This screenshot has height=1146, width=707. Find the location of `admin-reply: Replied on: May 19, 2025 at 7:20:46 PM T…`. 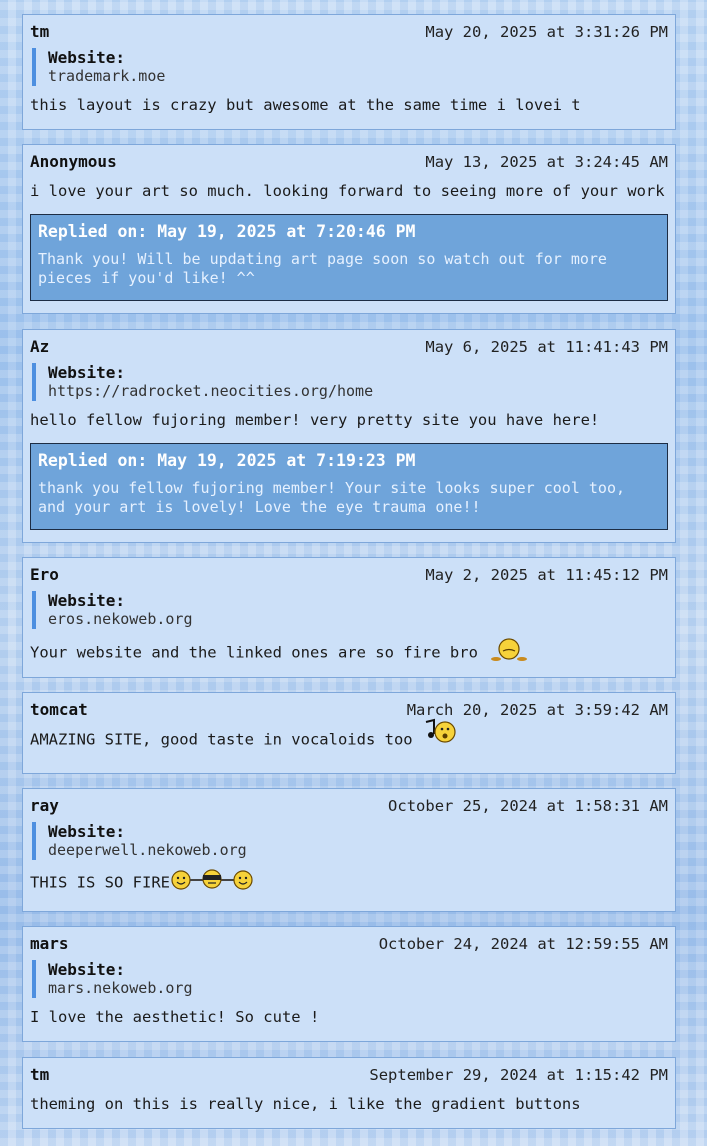

admin-reply: Replied on: May 19, 2025 at 7:20:46 PM T… is located at coordinates (349, 257).